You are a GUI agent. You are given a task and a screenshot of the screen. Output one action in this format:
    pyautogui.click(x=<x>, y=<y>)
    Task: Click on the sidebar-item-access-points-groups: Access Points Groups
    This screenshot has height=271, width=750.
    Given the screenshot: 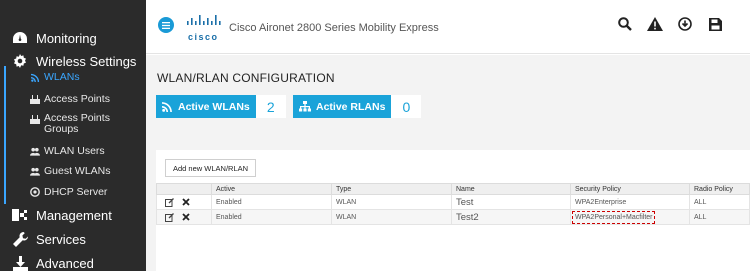 What is the action you would take?
    pyautogui.click(x=73, y=124)
    